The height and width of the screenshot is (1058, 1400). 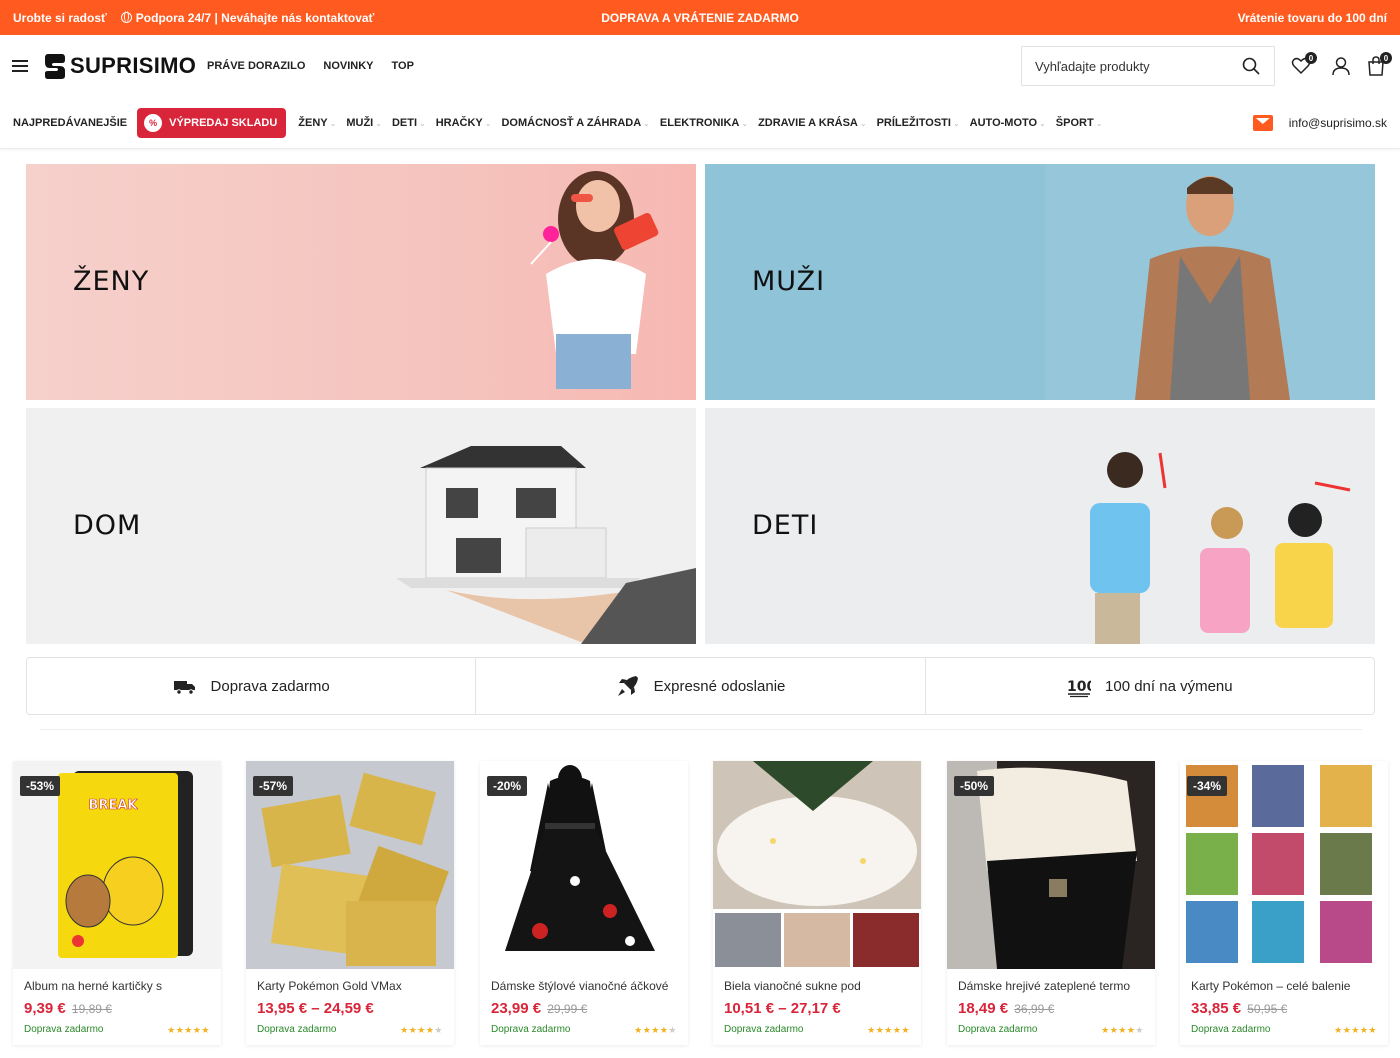 I want to click on cat-occasions: PRÍLEŽITOSTI ⌄, so click(x=918, y=123).